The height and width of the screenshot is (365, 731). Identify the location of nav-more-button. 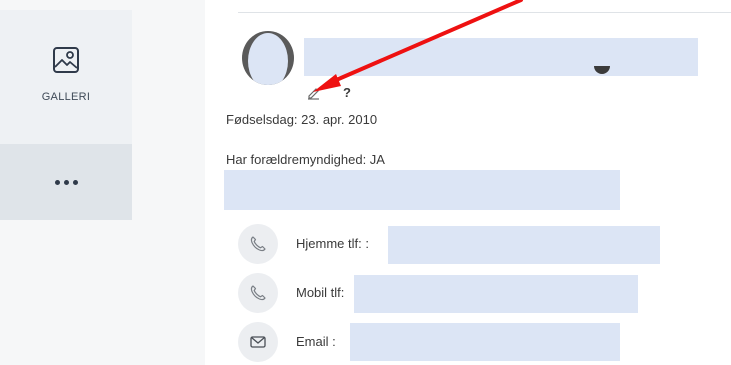
(66, 182).